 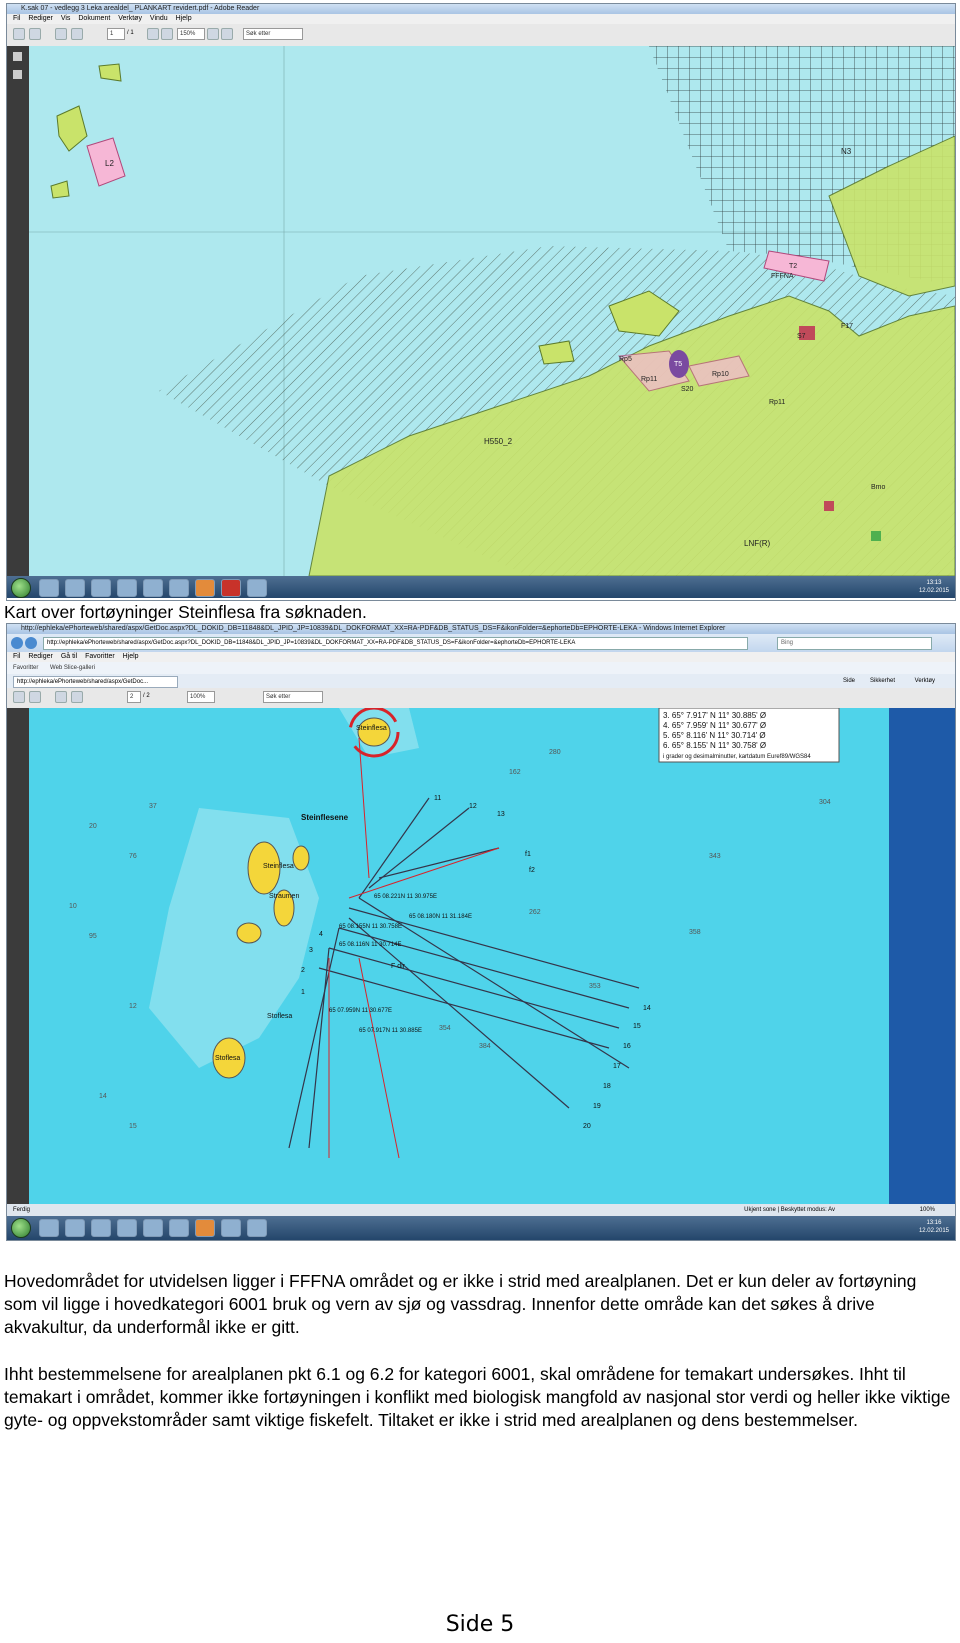 What do you see at coordinates (35, 697) in the screenshot?
I see `save-icon` at bounding box center [35, 697].